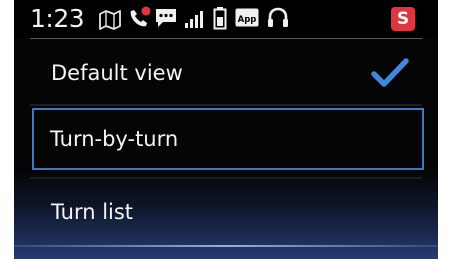 The height and width of the screenshot is (259, 452). What do you see at coordinates (278, 17) in the screenshot?
I see `headset-icon` at bounding box center [278, 17].